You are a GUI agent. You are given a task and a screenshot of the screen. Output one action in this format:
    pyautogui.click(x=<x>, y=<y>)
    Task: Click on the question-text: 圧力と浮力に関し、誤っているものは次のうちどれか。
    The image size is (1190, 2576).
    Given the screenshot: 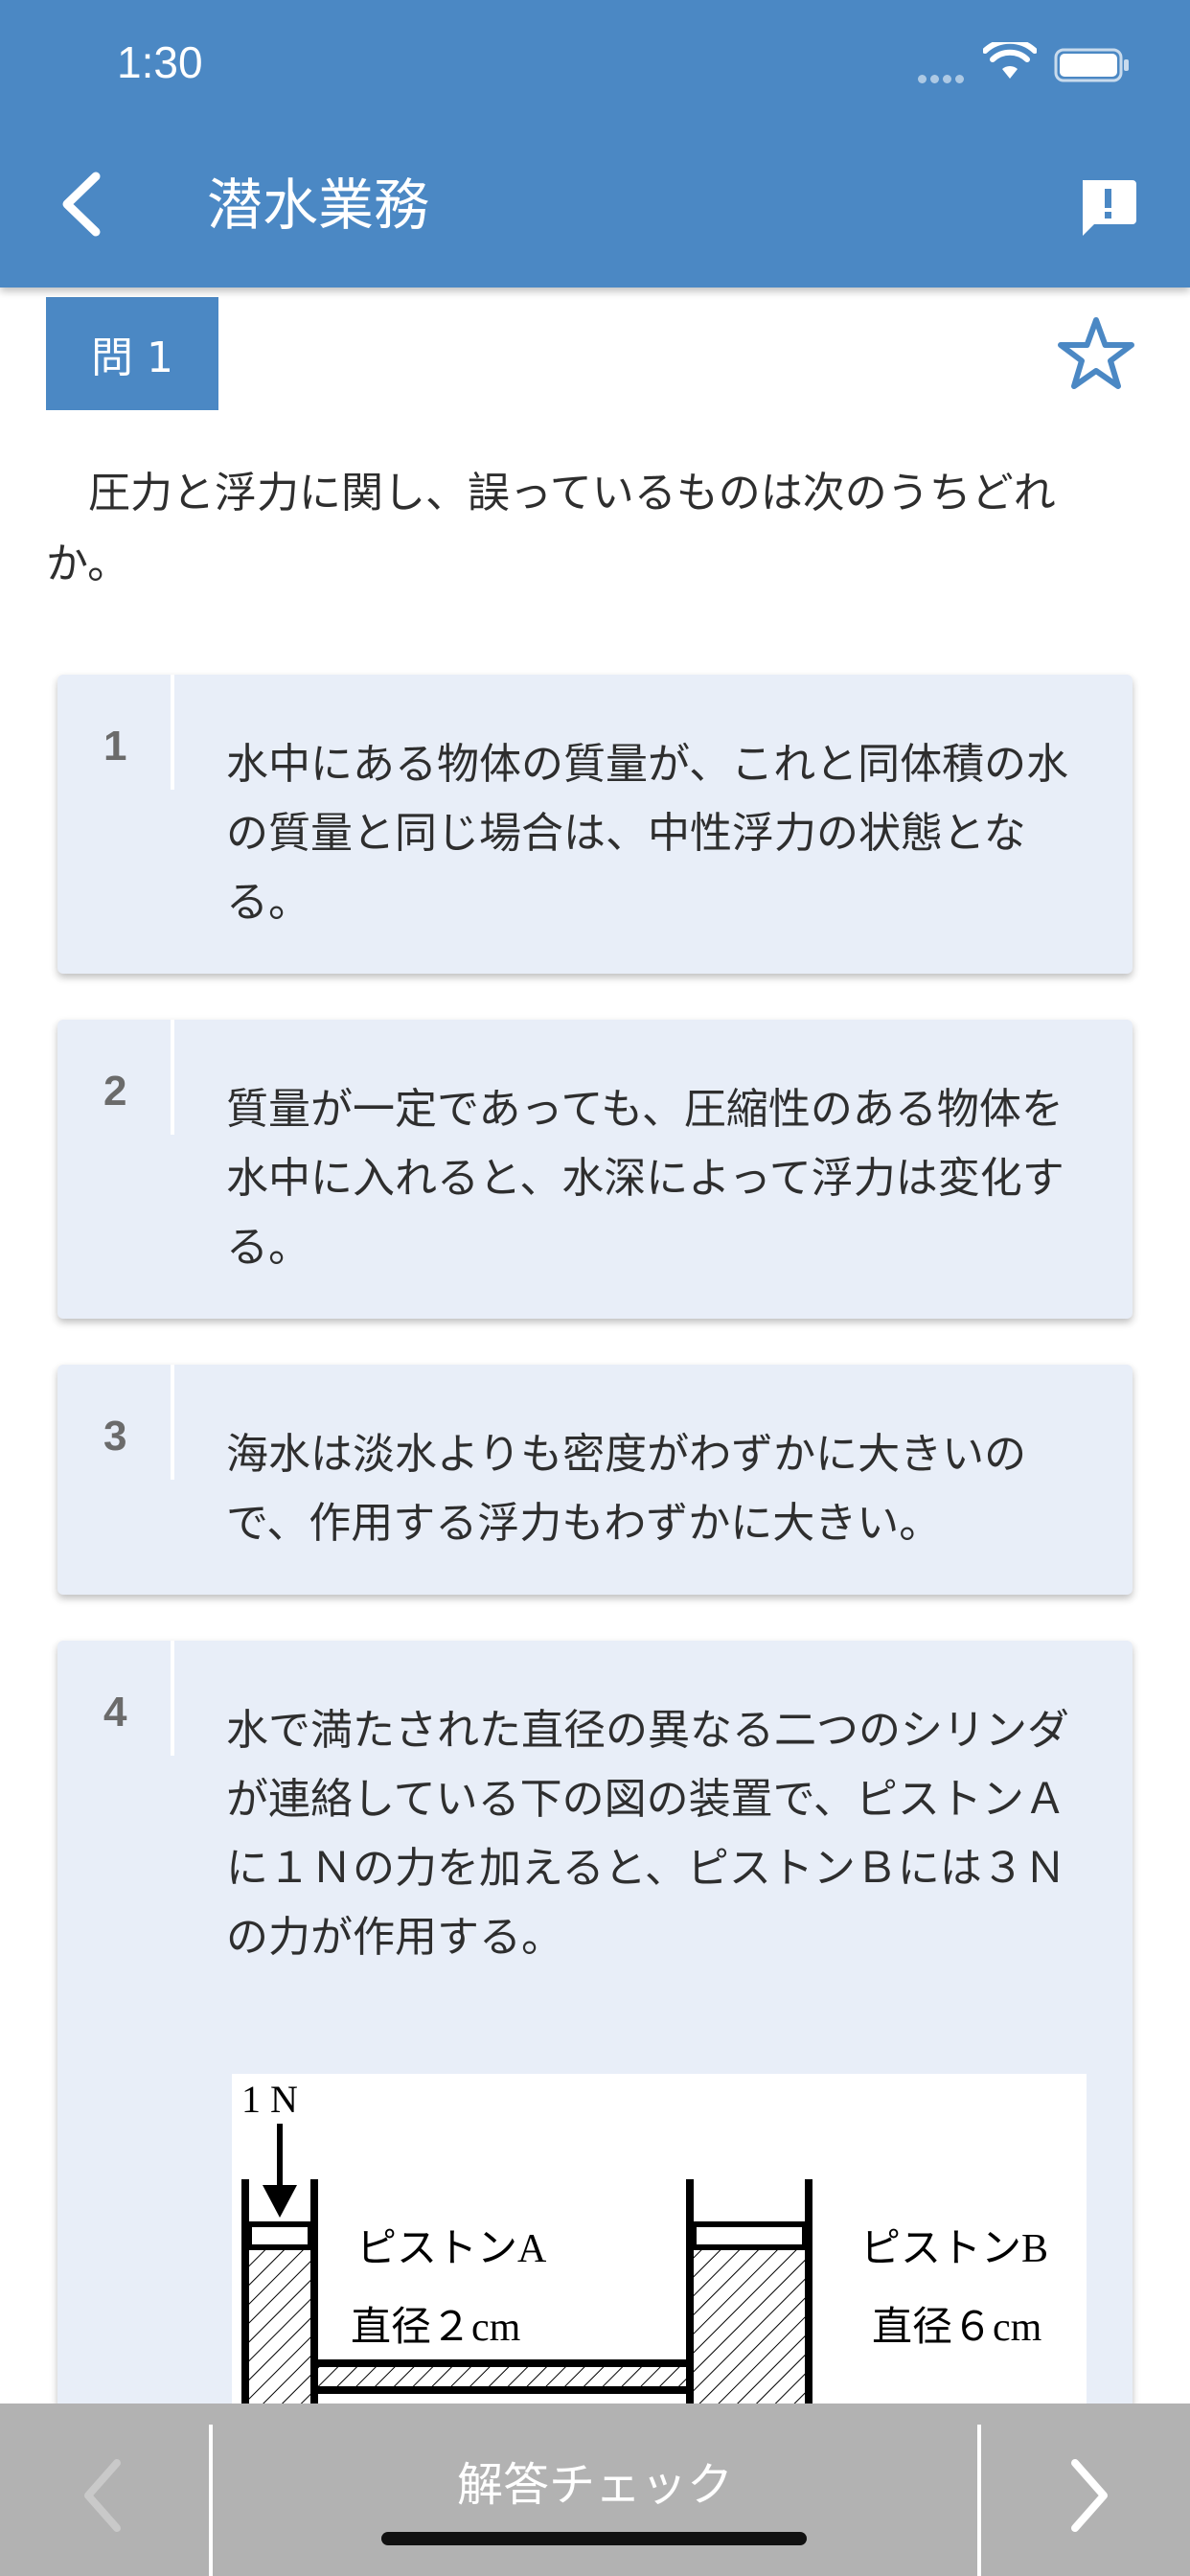 What is the action you would take?
    pyautogui.click(x=551, y=528)
    